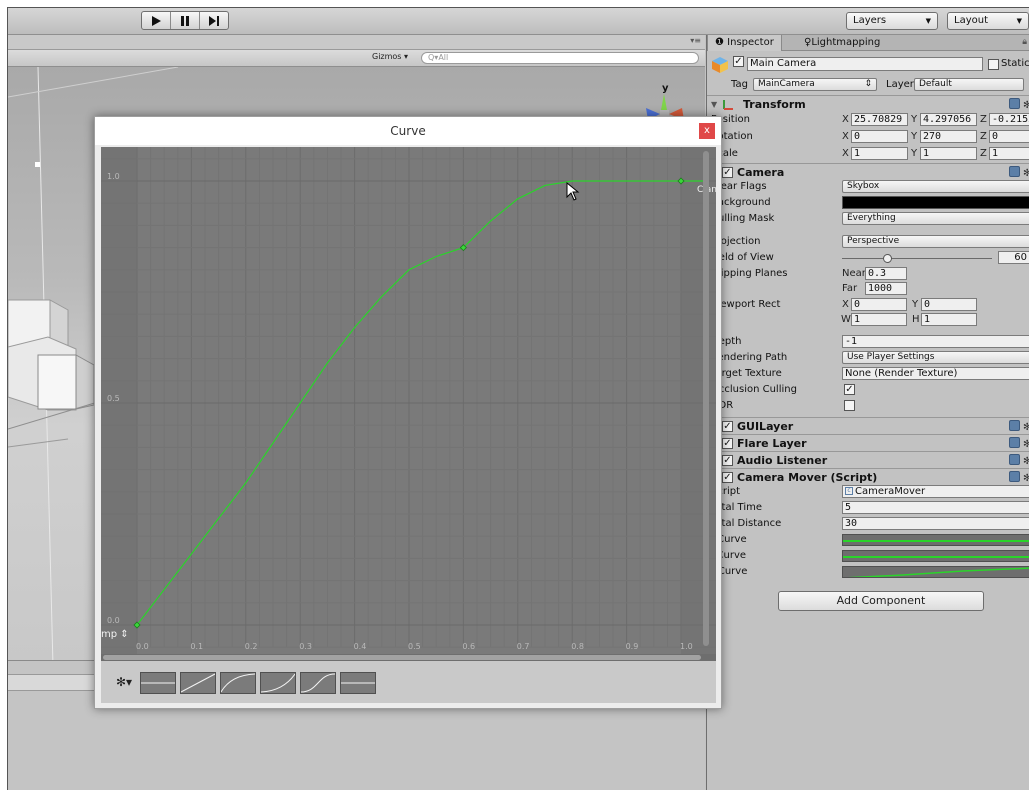 This screenshot has height=790, width=1029. I want to click on scale-y-field: 1, so click(948, 153).